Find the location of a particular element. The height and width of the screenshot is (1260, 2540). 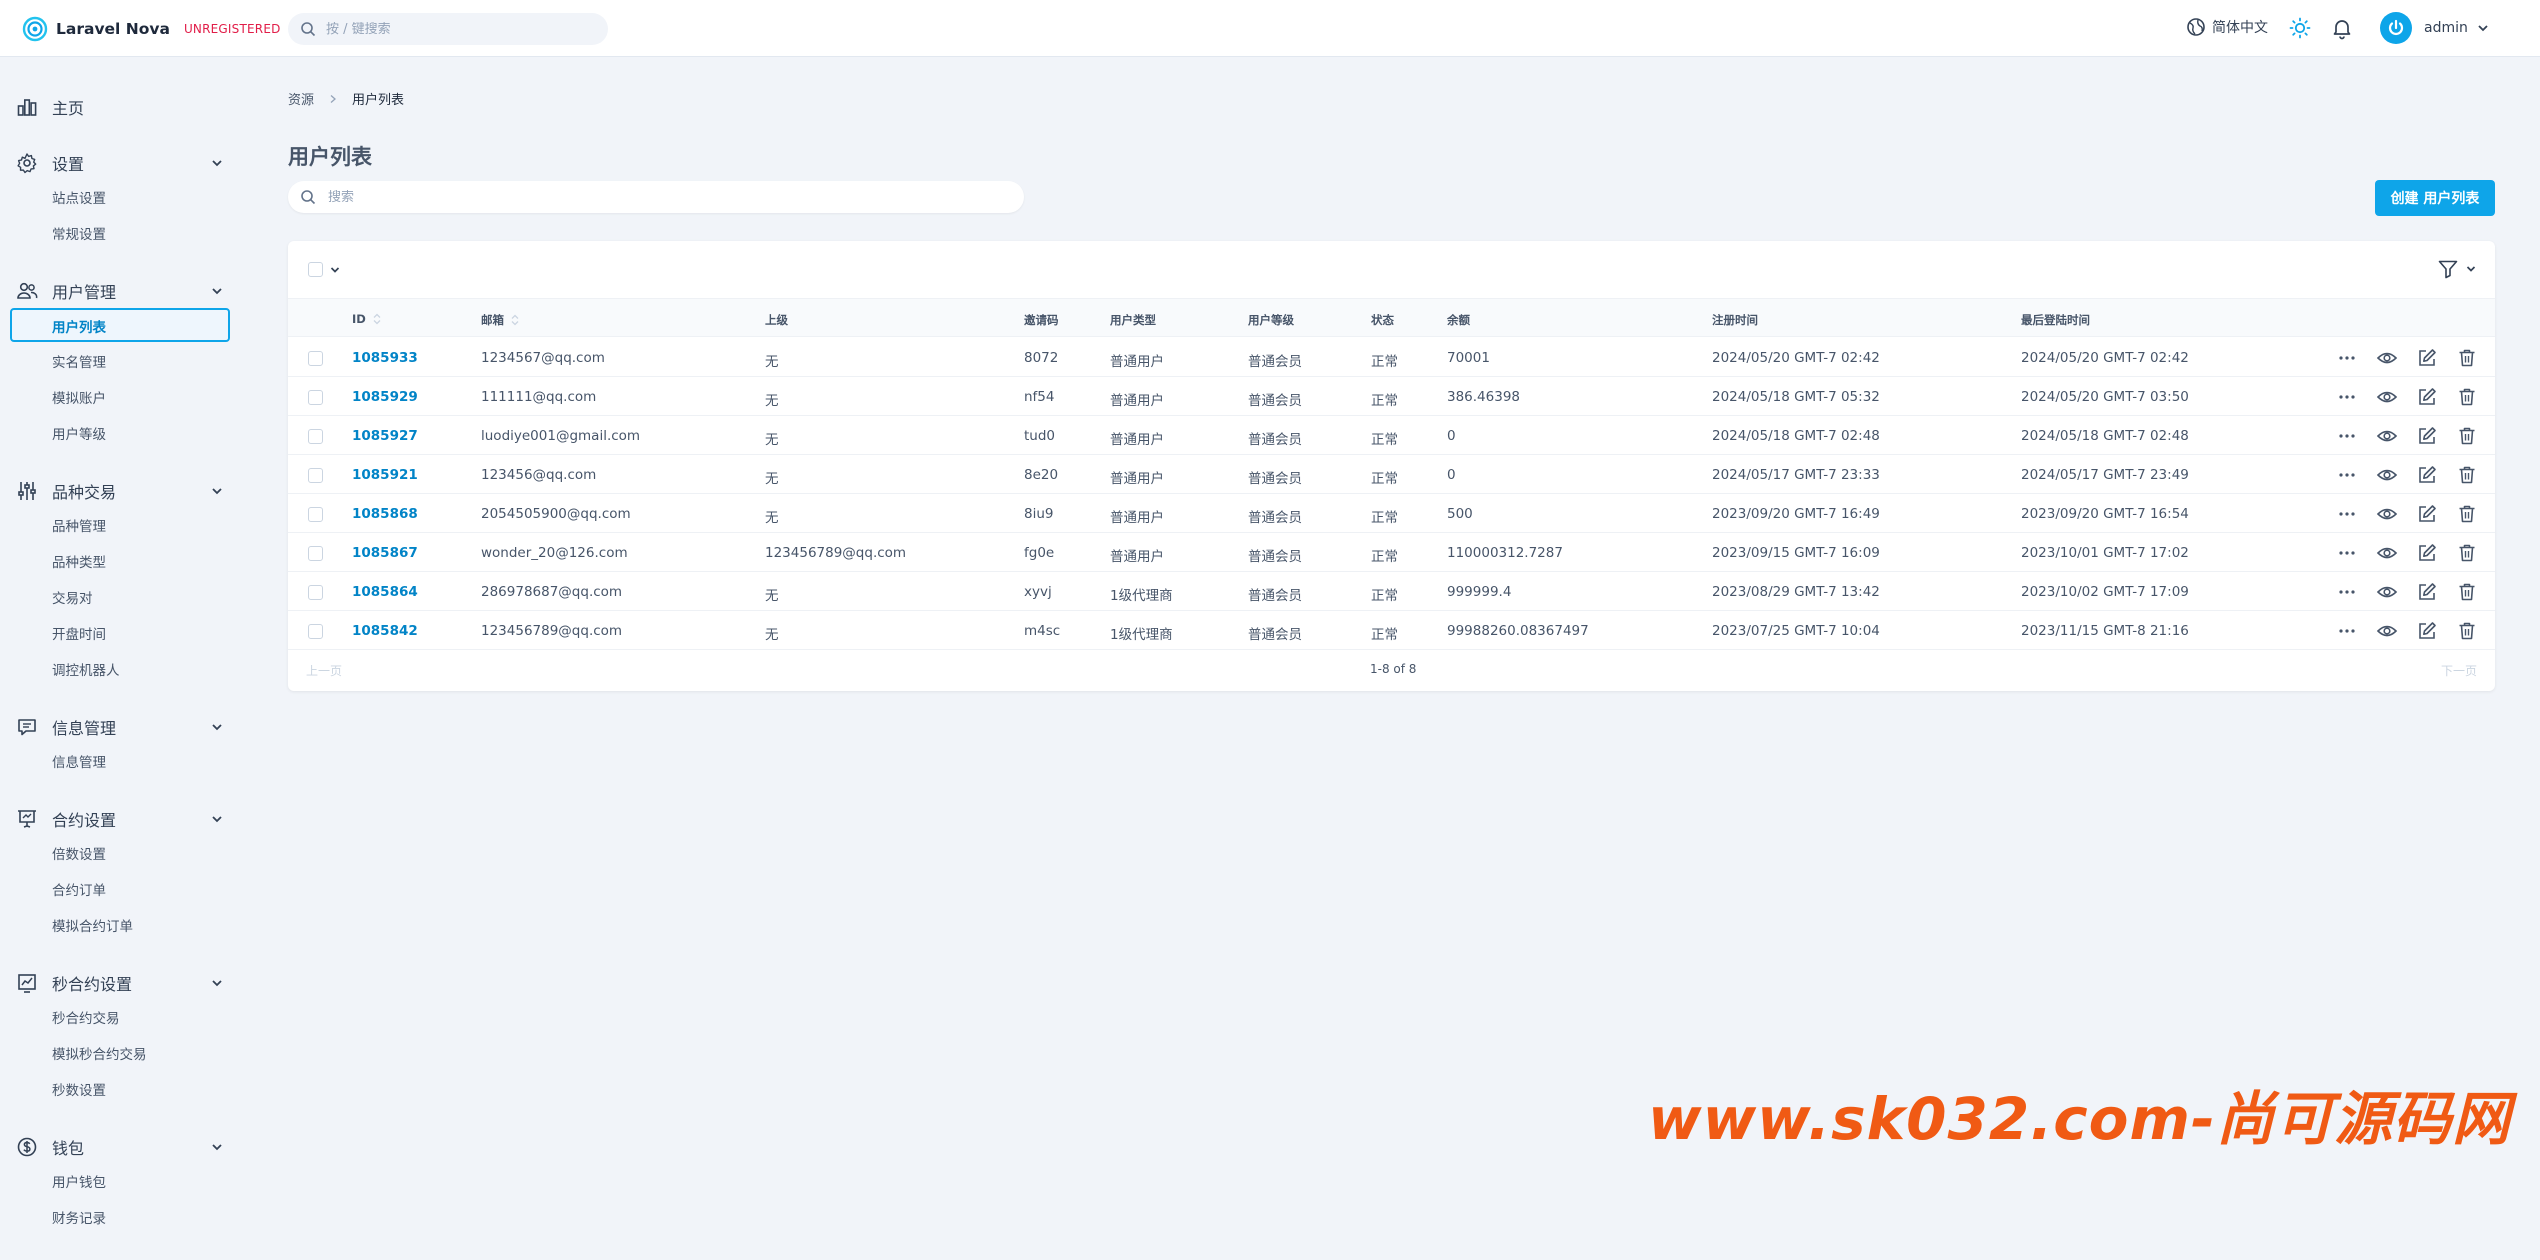

sidebar-item-symbol-management: 品种管理 is located at coordinates (79, 525).